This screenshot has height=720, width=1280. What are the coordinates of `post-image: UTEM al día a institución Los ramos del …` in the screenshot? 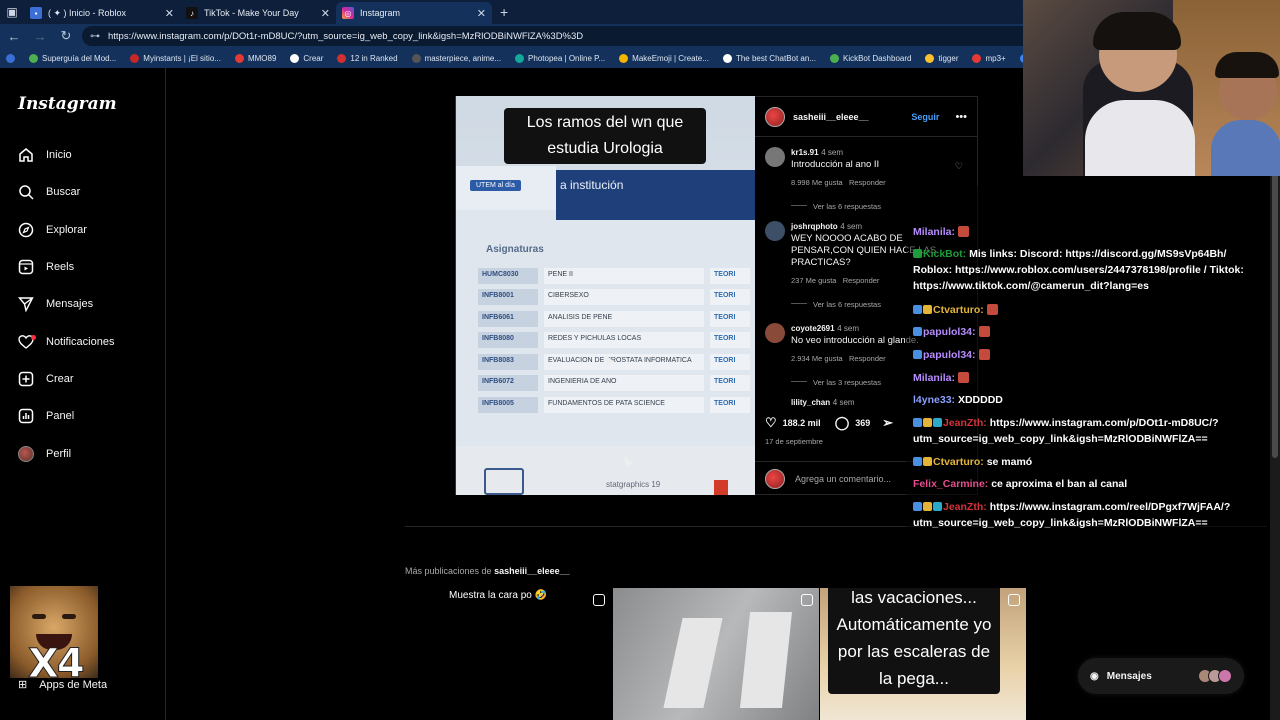 It's located at (605, 295).